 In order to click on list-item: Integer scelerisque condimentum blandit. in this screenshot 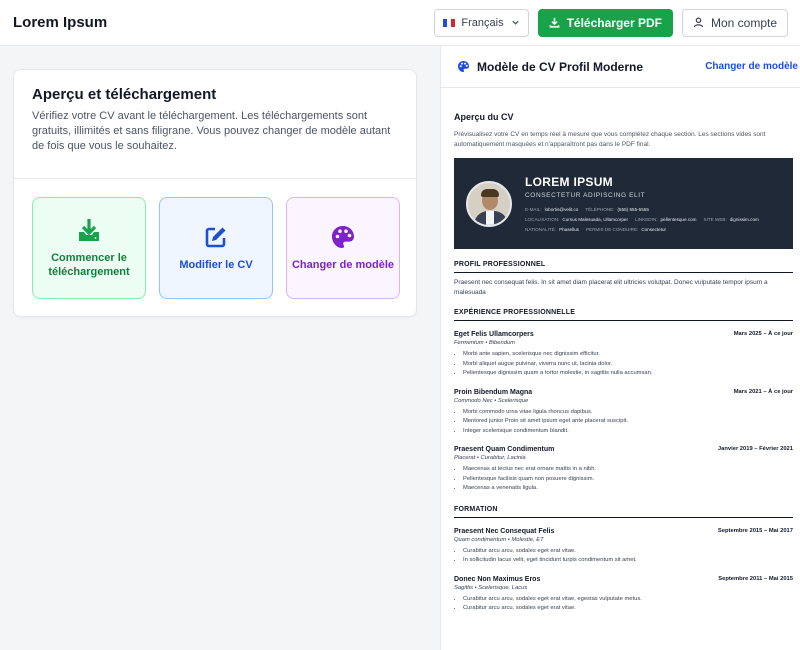, I will do `click(628, 432)`.